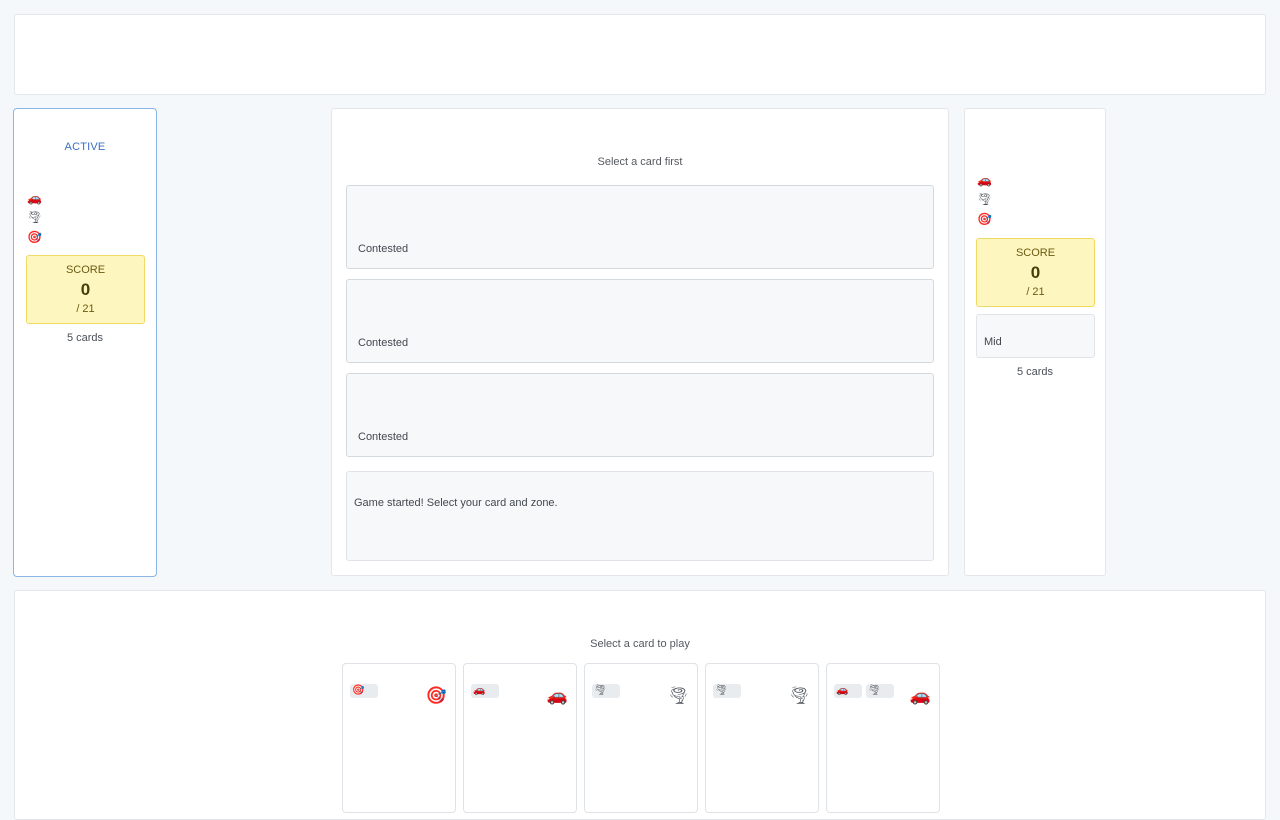 This screenshot has height=820, width=1280. I want to click on zone-3: Contested, so click(640, 415).